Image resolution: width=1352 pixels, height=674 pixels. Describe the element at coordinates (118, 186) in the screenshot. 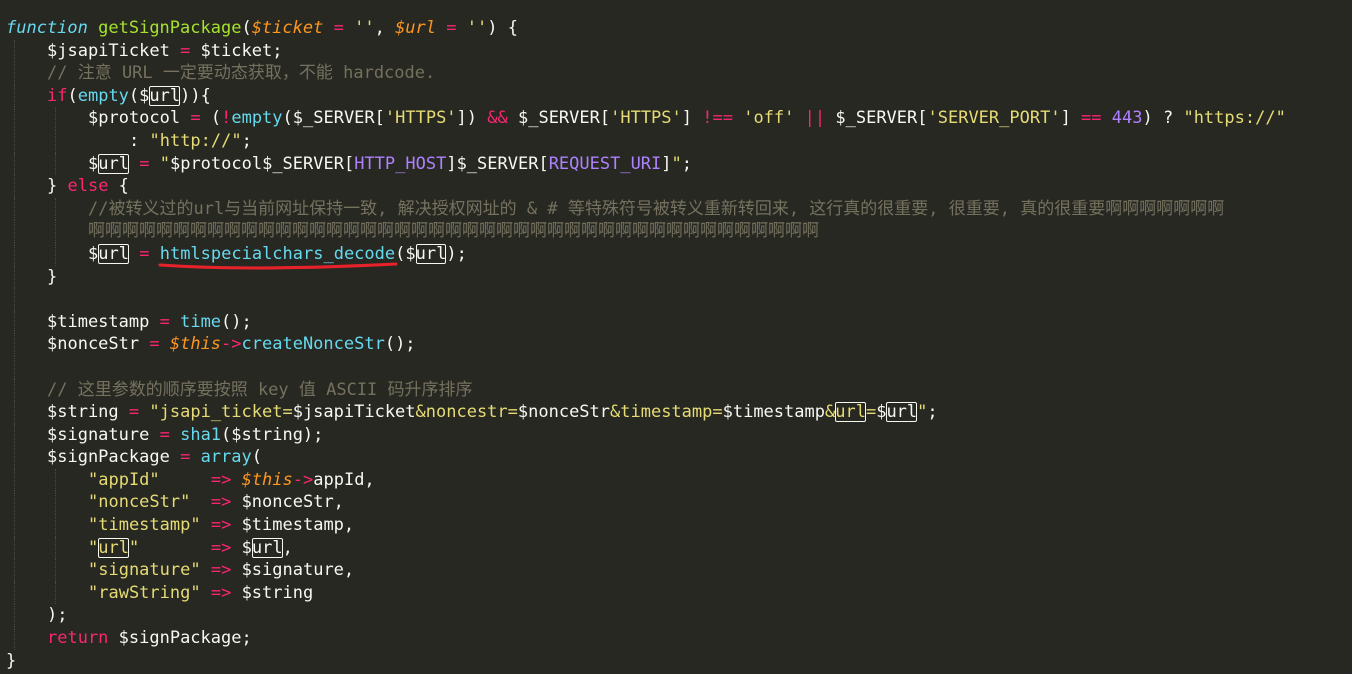

I see `code-token: {` at that location.